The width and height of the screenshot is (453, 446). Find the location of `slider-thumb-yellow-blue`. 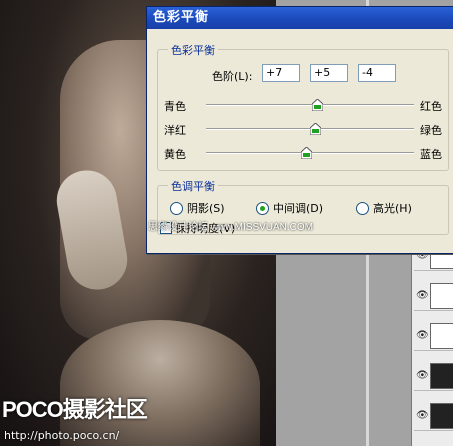

slider-thumb-yellow-blue is located at coordinates (306, 153).